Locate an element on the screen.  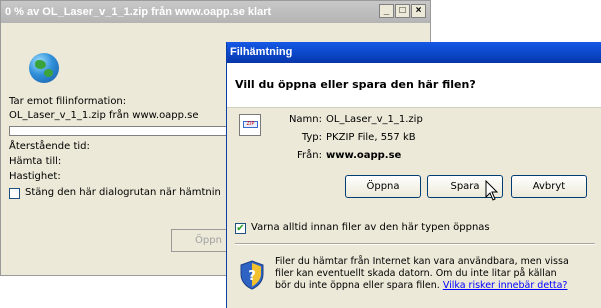
speed-label: Hastighet: is located at coordinates (35, 176).